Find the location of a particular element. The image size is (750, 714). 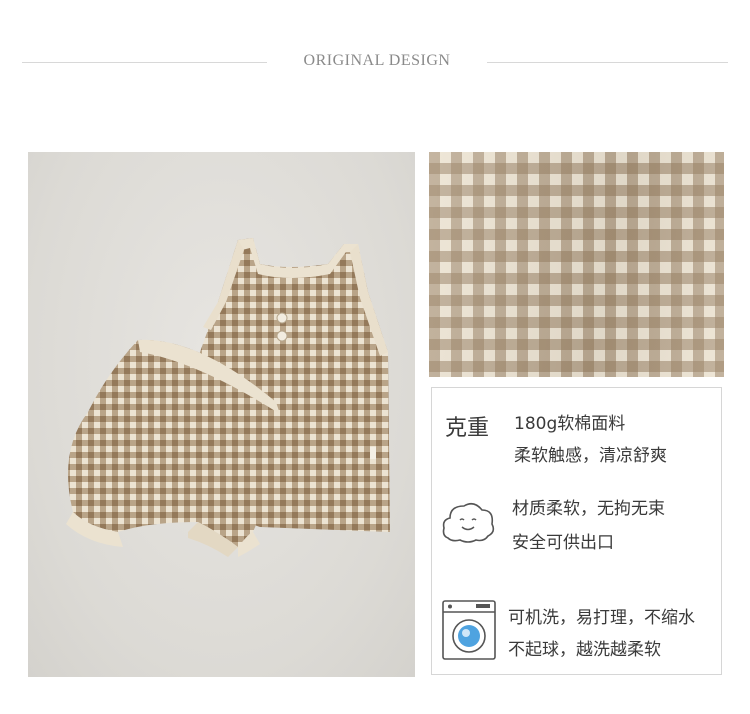

fabric-weight-text: 180g软棉面料 is located at coordinates (570, 424).